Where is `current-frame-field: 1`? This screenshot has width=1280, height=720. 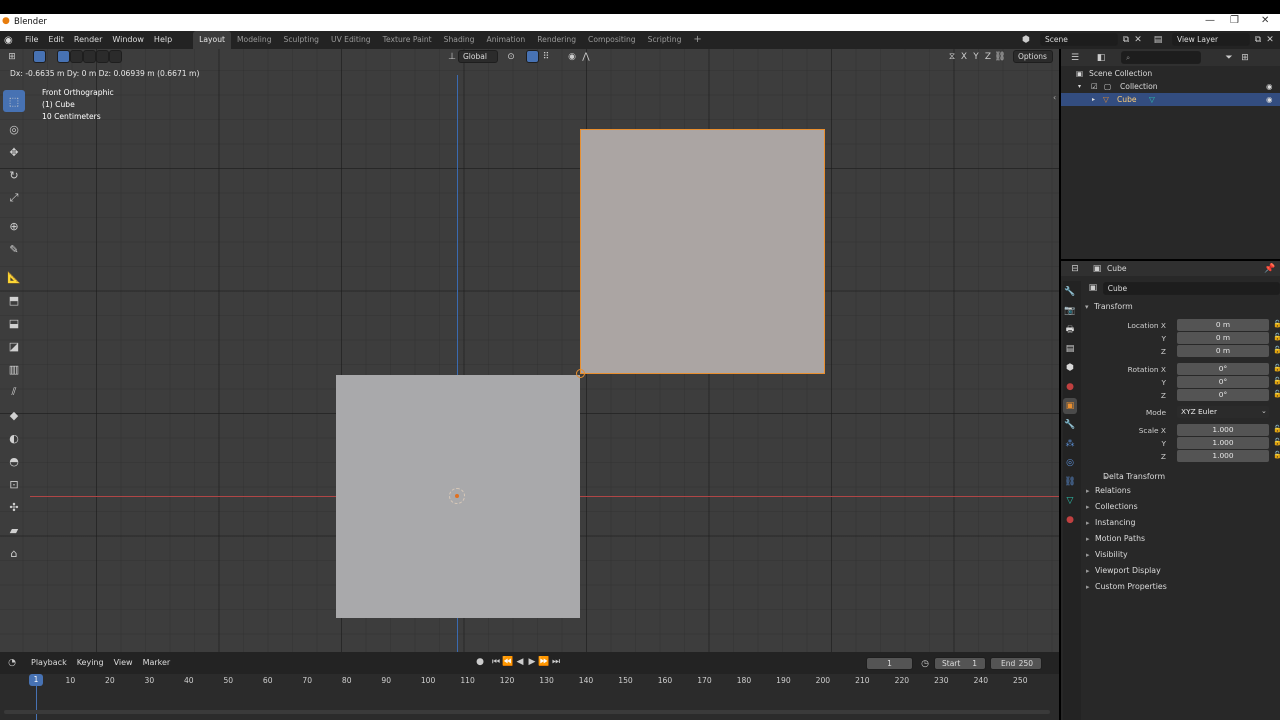
current-frame-field: 1 is located at coordinates (889, 663).